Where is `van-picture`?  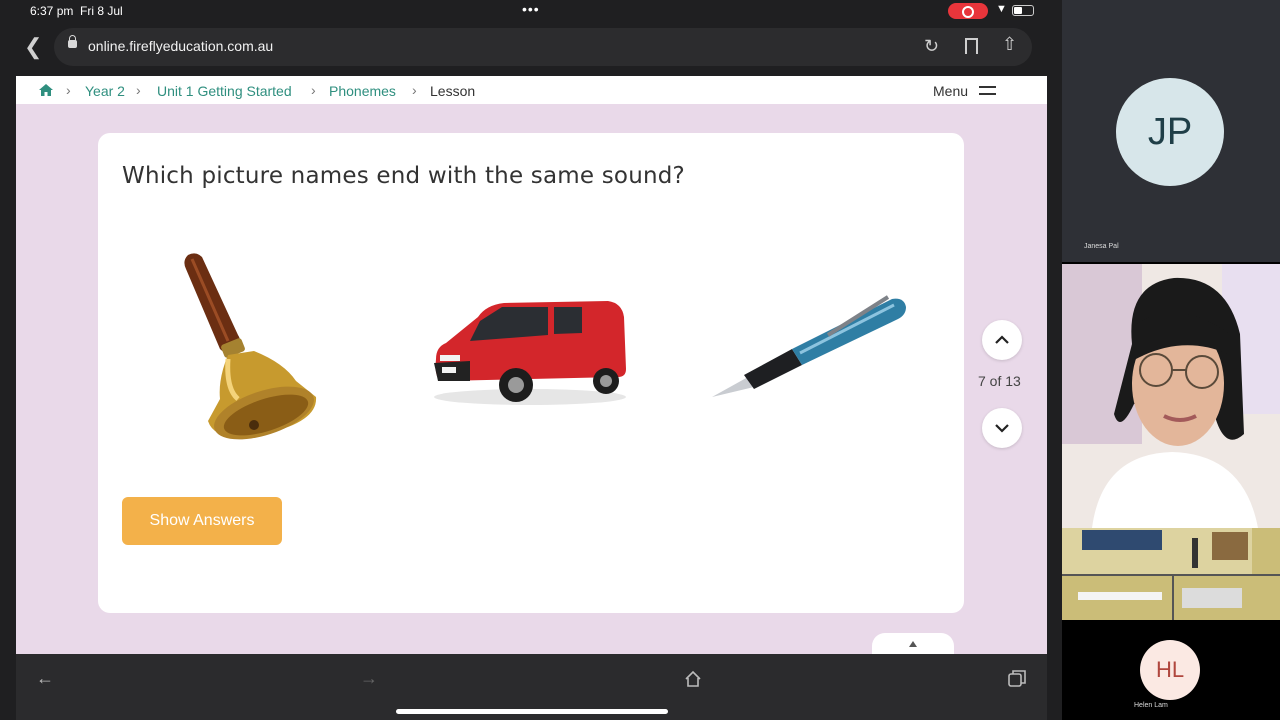 van-picture is located at coordinates (530, 353).